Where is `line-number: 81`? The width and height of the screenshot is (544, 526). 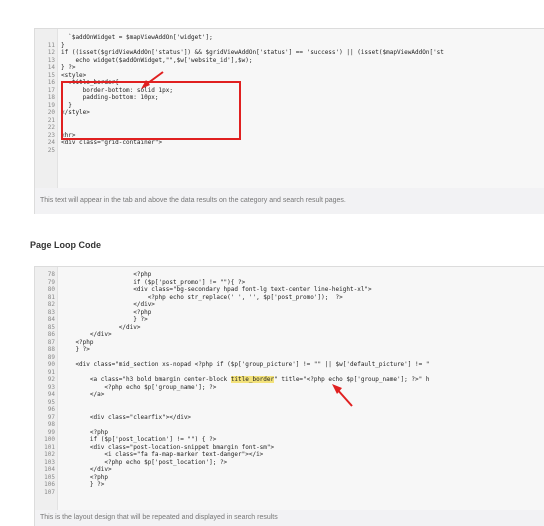
line-number: 81 is located at coordinates (51, 297).